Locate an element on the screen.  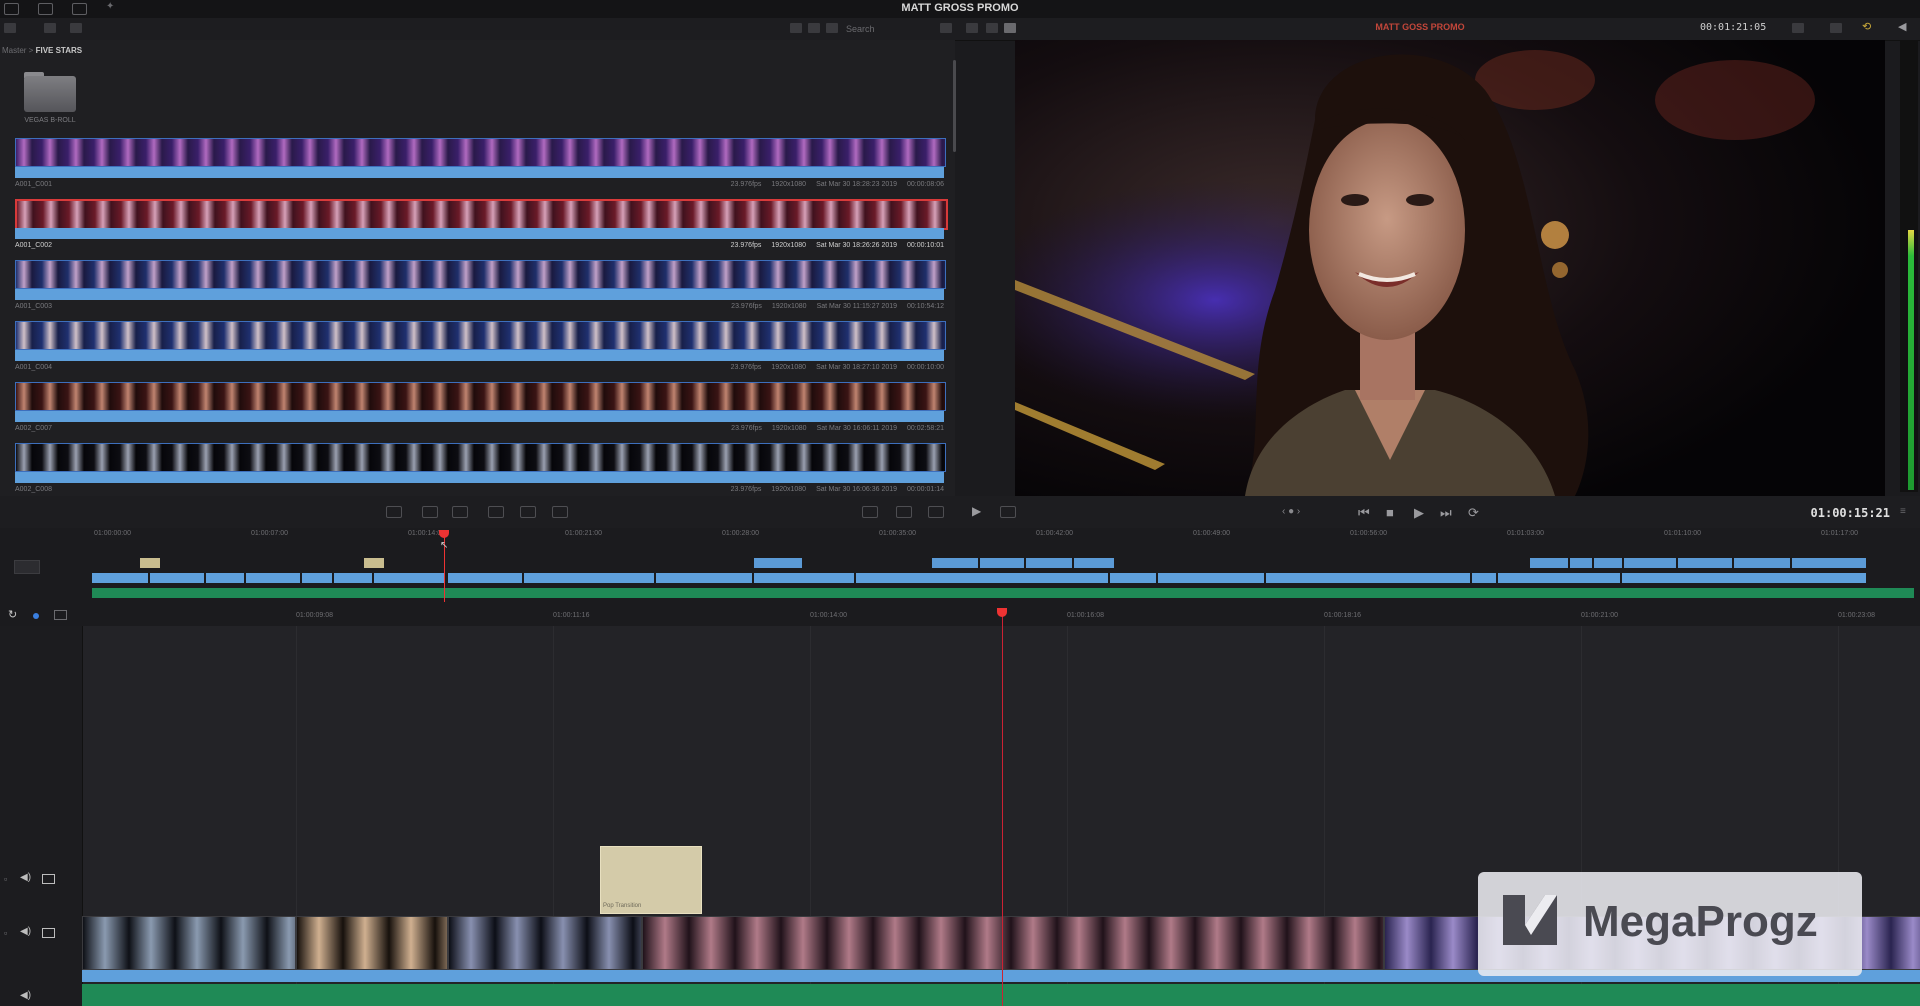
v2-audio-icon: ◀) is located at coordinates (25, 877).